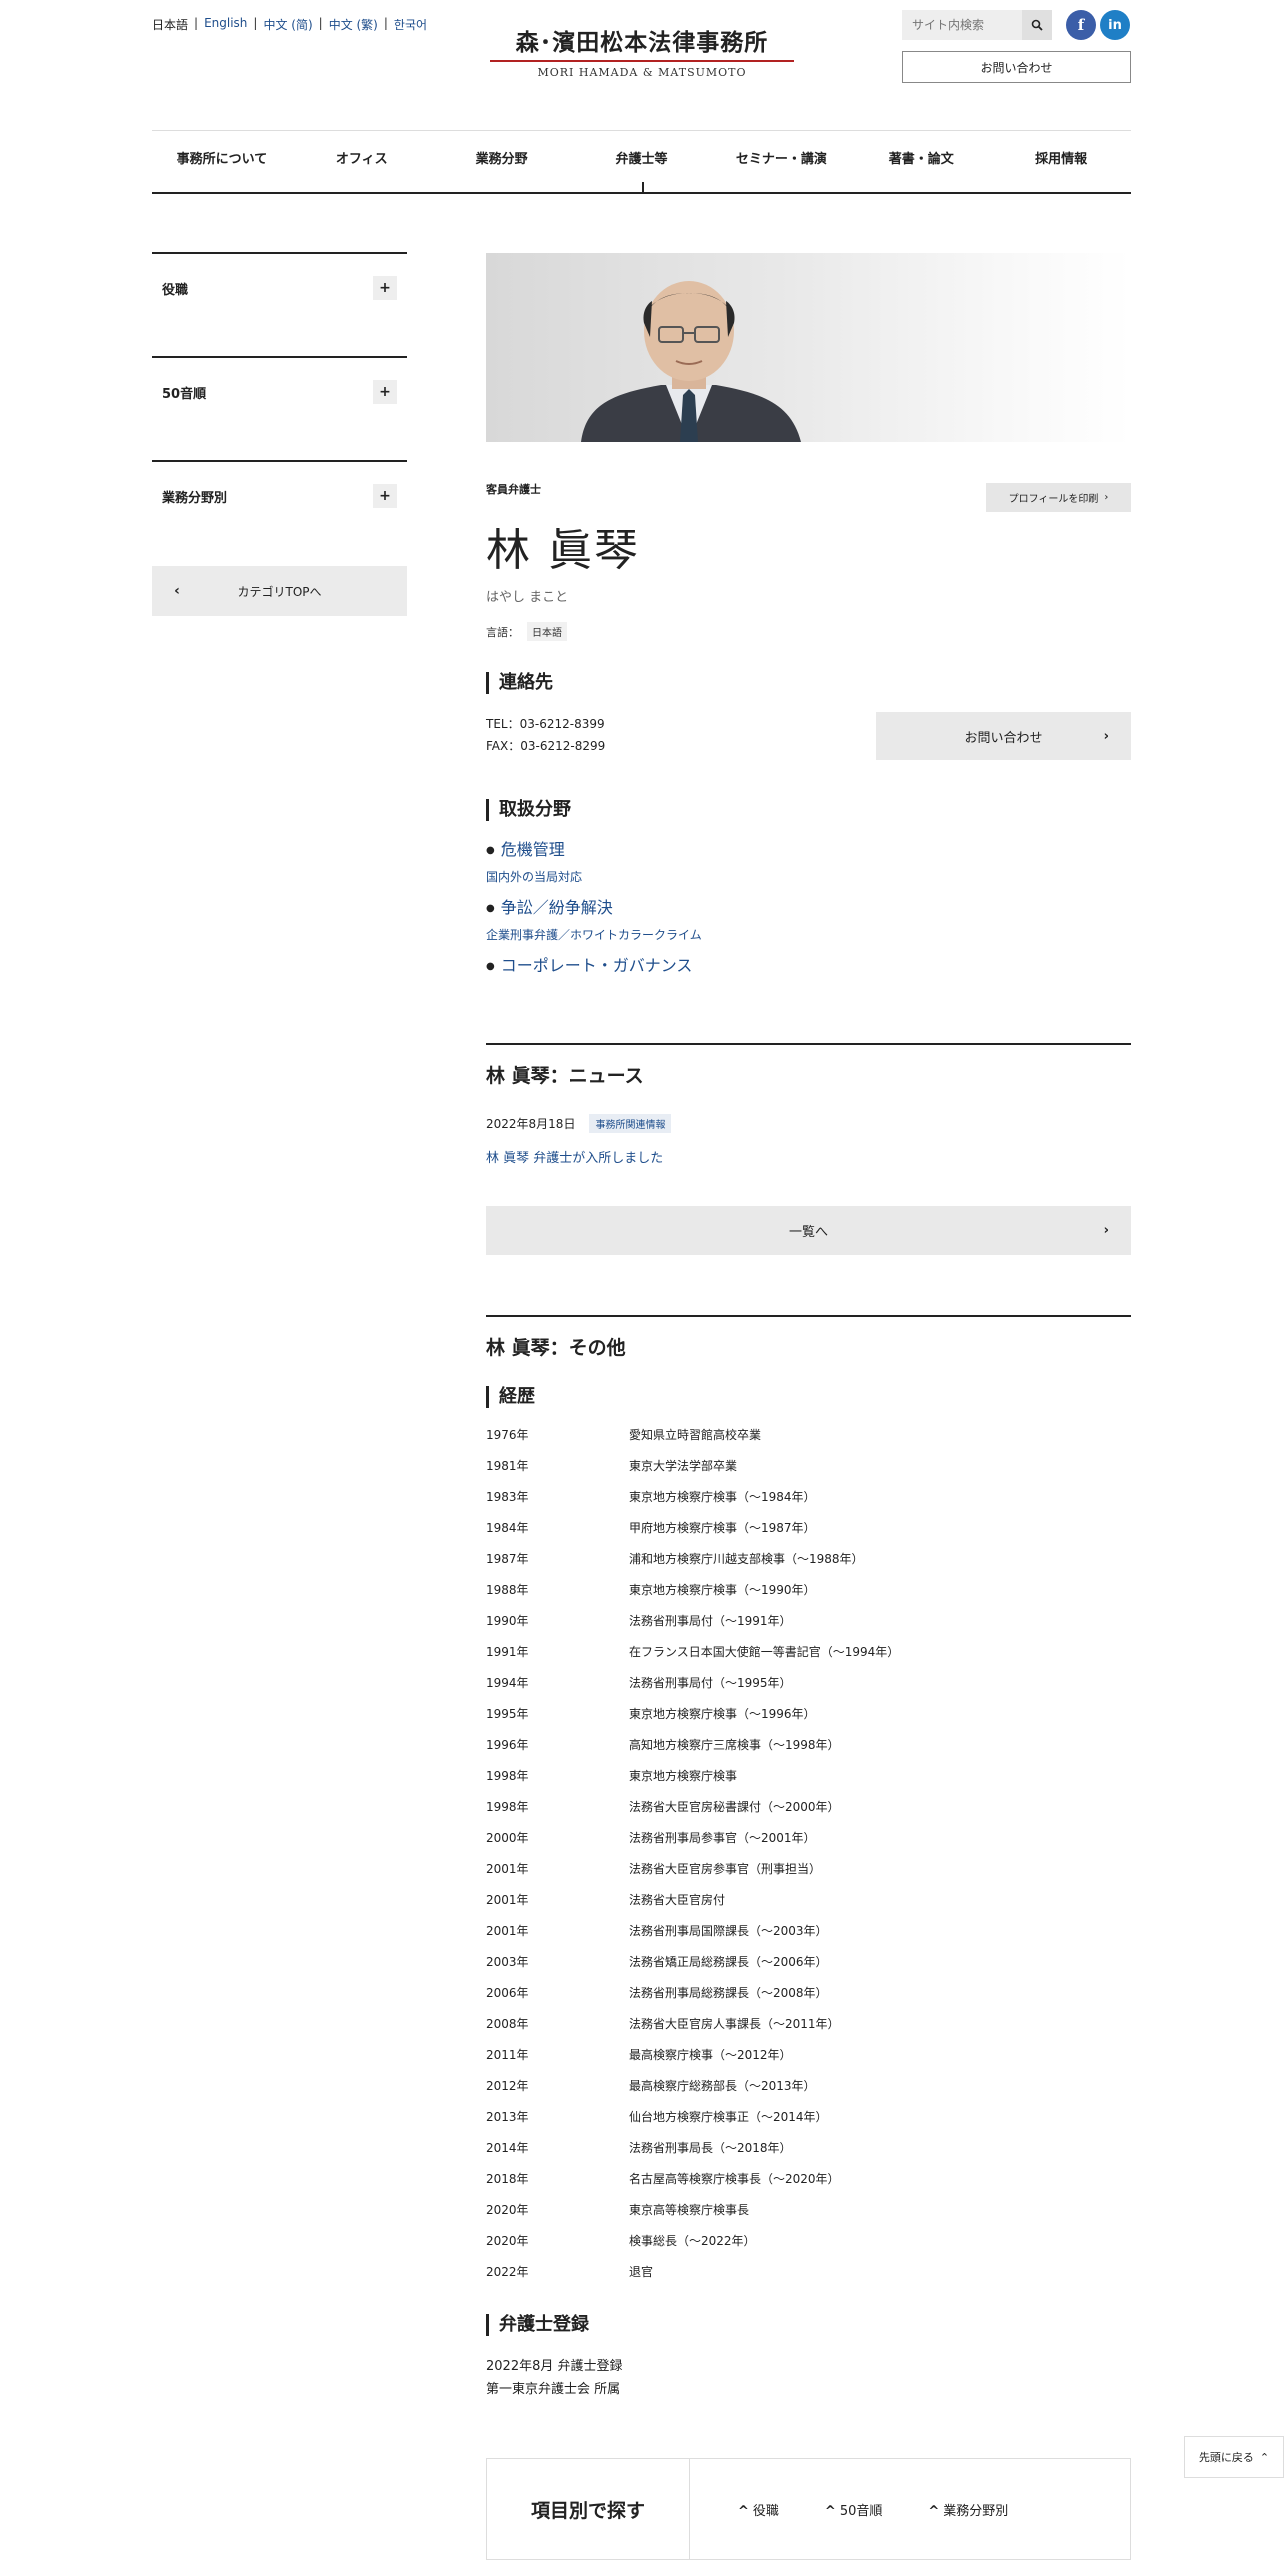  Describe the element at coordinates (279, 391) in the screenshot. I see `sidebar-item-kana-order: 50音順 +` at that location.